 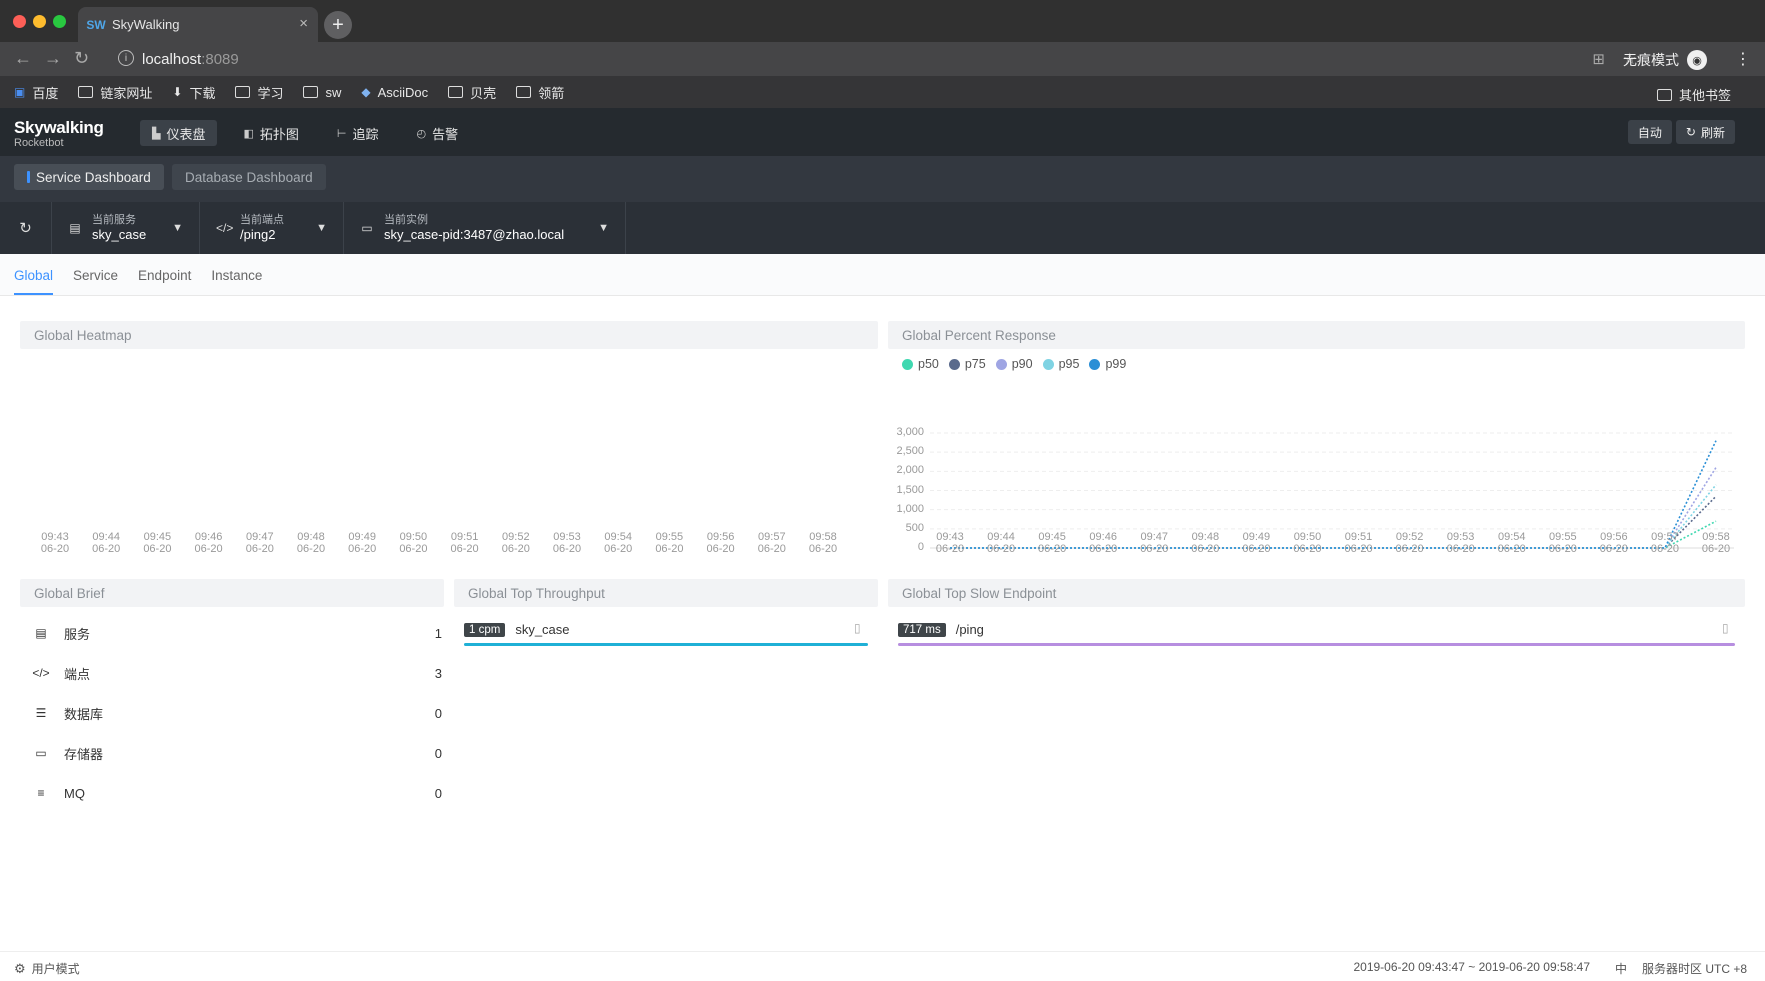 I want to click on forward-icon: →, so click(x=53, y=58).